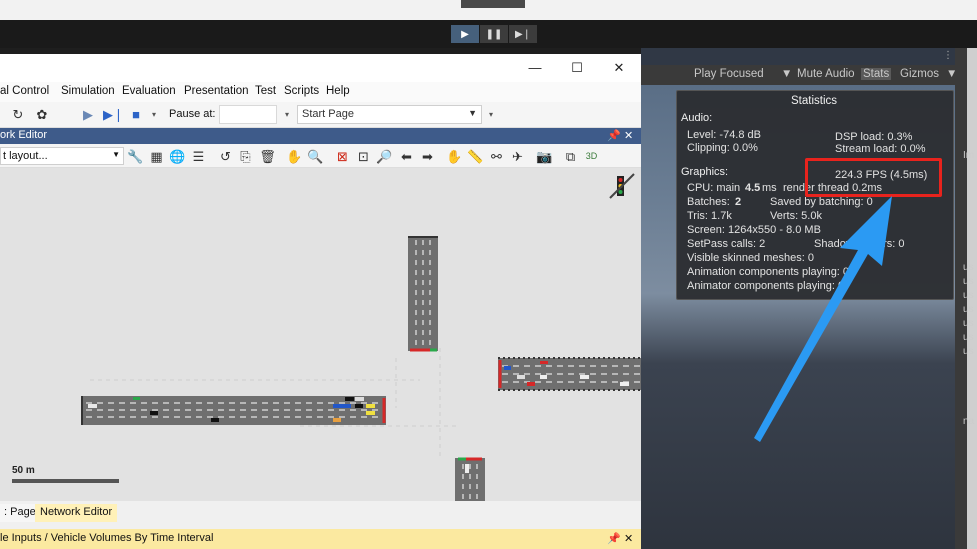 This screenshot has width=977, height=549. I want to click on unity-play-bar: ▶ ❚❚ ▶❘, so click(488, 34).